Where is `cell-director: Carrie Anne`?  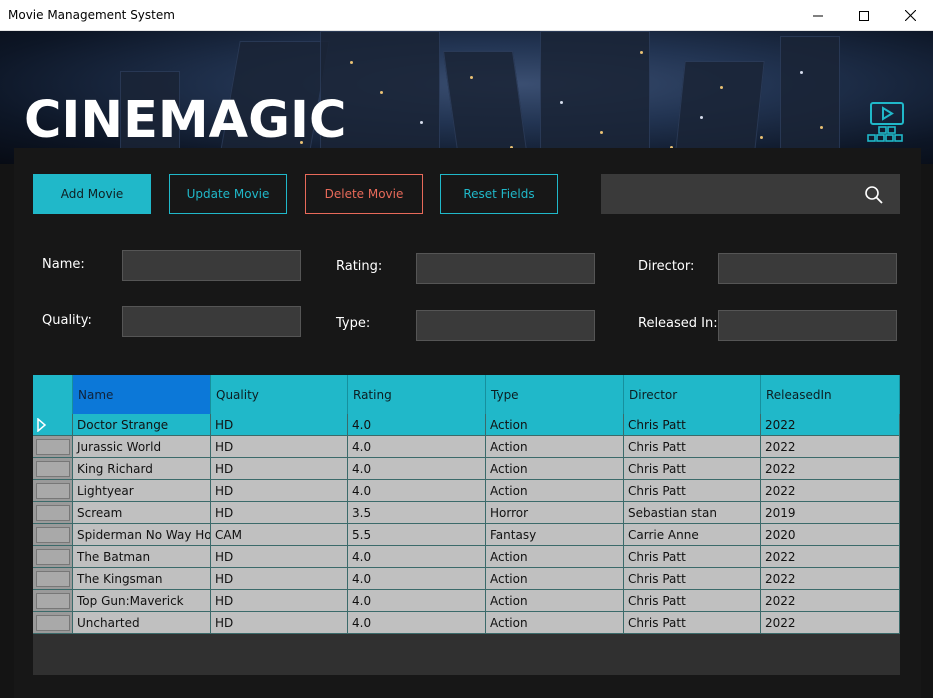
cell-director: Carrie Anne is located at coordinates (692, 535).